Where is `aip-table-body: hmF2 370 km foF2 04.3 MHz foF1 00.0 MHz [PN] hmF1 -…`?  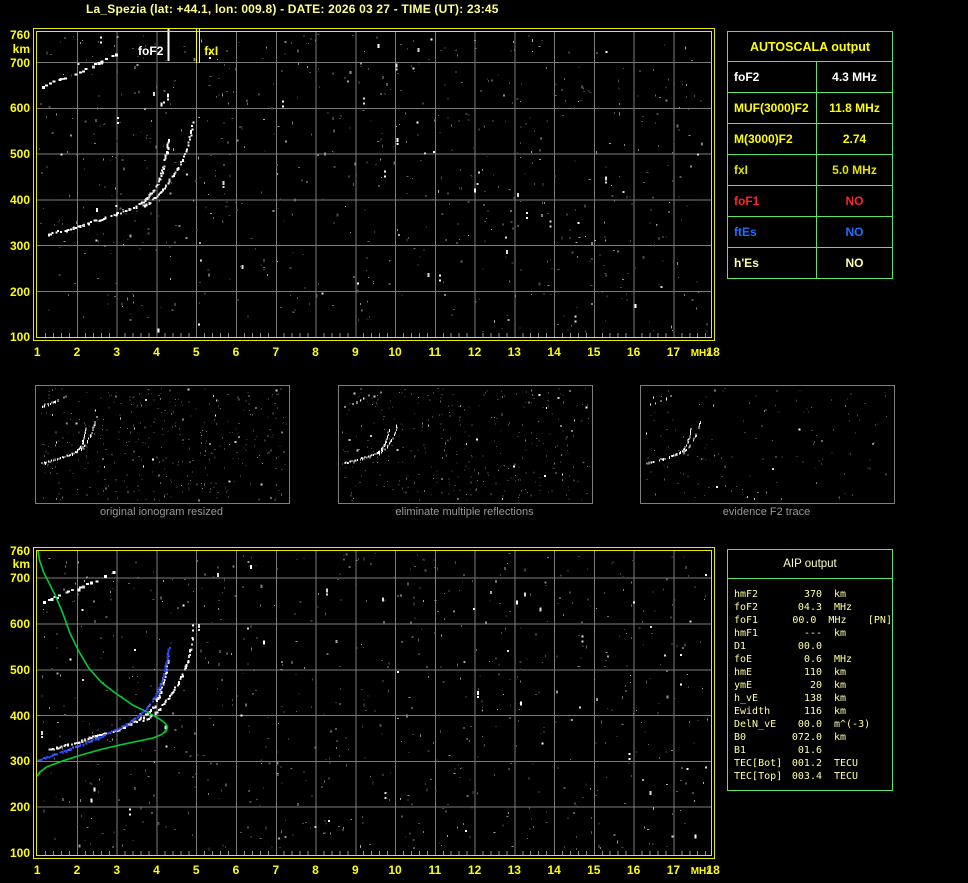
aip-table-body: hmF2 370 km foF2 04.3 MHz foF1 00.0 MHz [PN] hmF1 -… is located at coordinates (810, 681).